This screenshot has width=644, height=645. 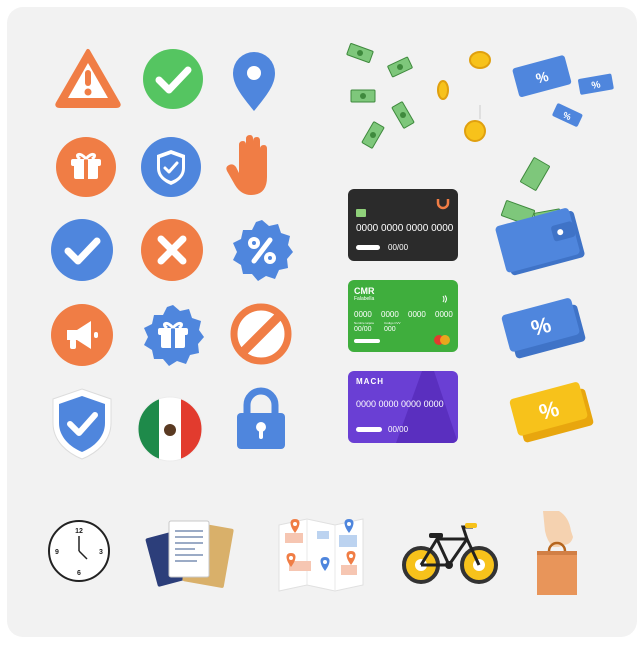 I want to click on card-brand: MACH, so click(x=370, y=381).